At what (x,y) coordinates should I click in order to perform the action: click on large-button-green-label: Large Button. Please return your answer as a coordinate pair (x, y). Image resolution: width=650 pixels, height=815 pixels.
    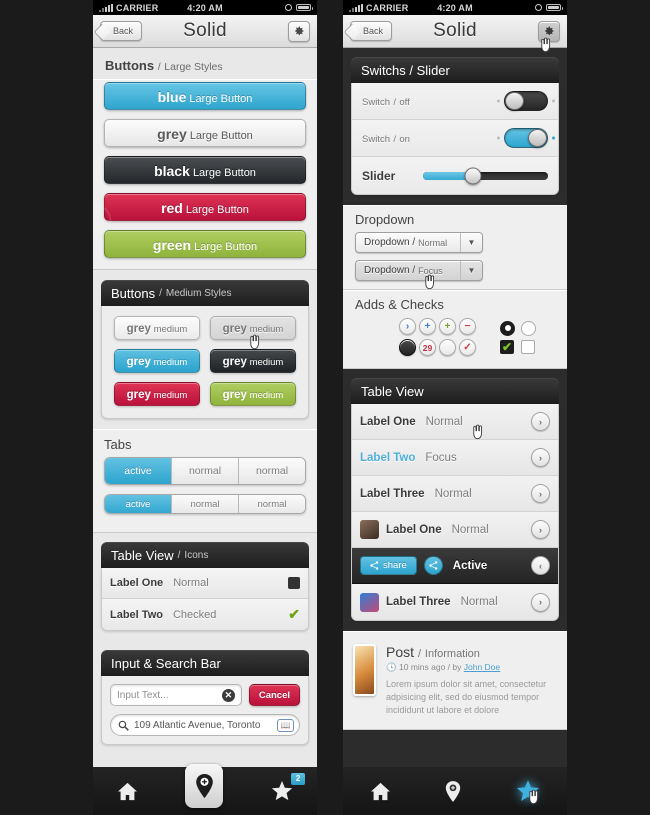
    Looking at the image, I should click on (226, 247).